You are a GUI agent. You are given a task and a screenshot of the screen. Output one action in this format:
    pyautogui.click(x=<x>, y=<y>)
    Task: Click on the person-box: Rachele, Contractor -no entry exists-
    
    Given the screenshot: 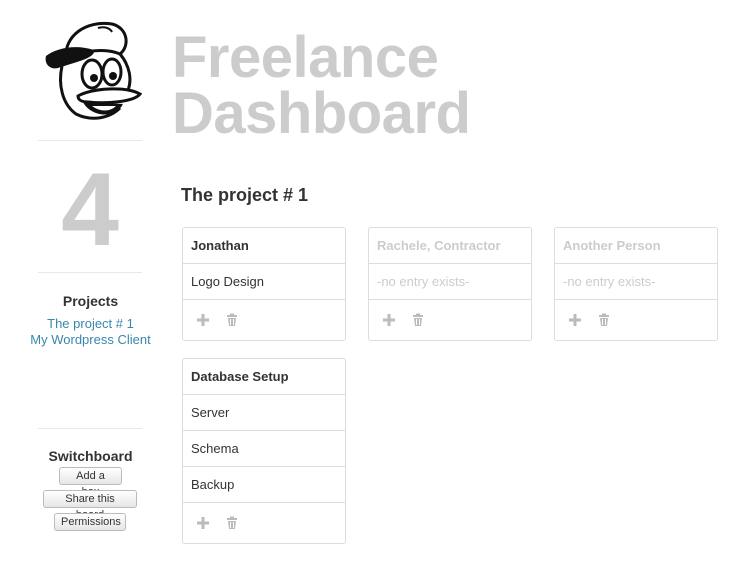 What is the action you would take?
    pyautogui.click(x=450, y=284)
    